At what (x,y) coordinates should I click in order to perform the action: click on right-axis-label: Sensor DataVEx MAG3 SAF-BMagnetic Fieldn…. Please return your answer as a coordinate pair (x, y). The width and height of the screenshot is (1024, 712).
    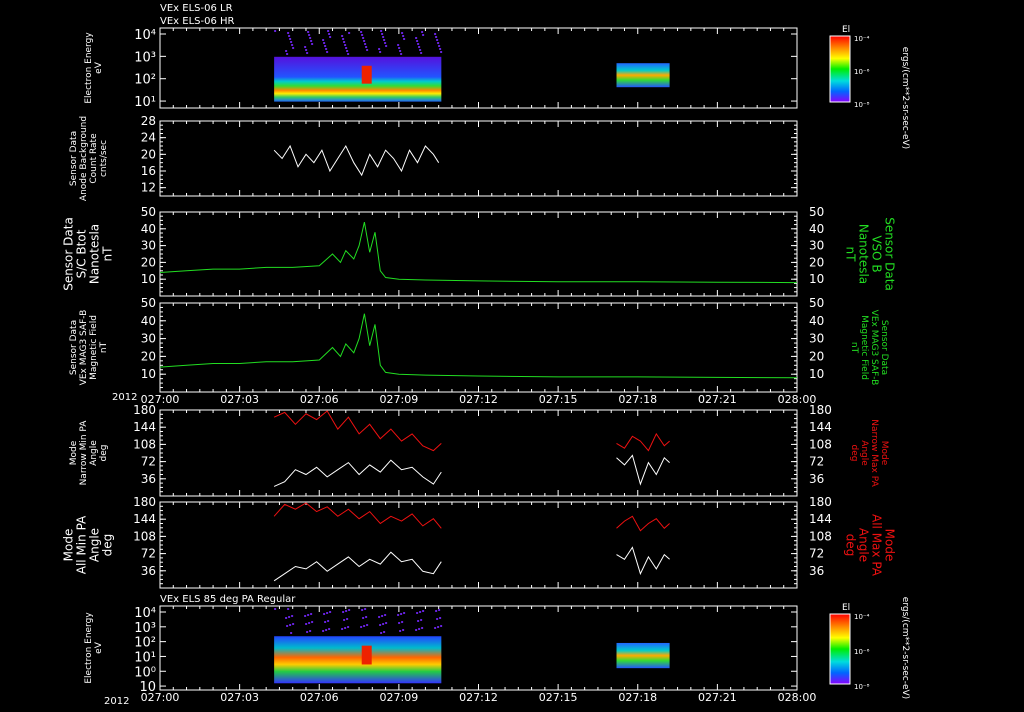
    Looking at the image, I should click on (869, 348).